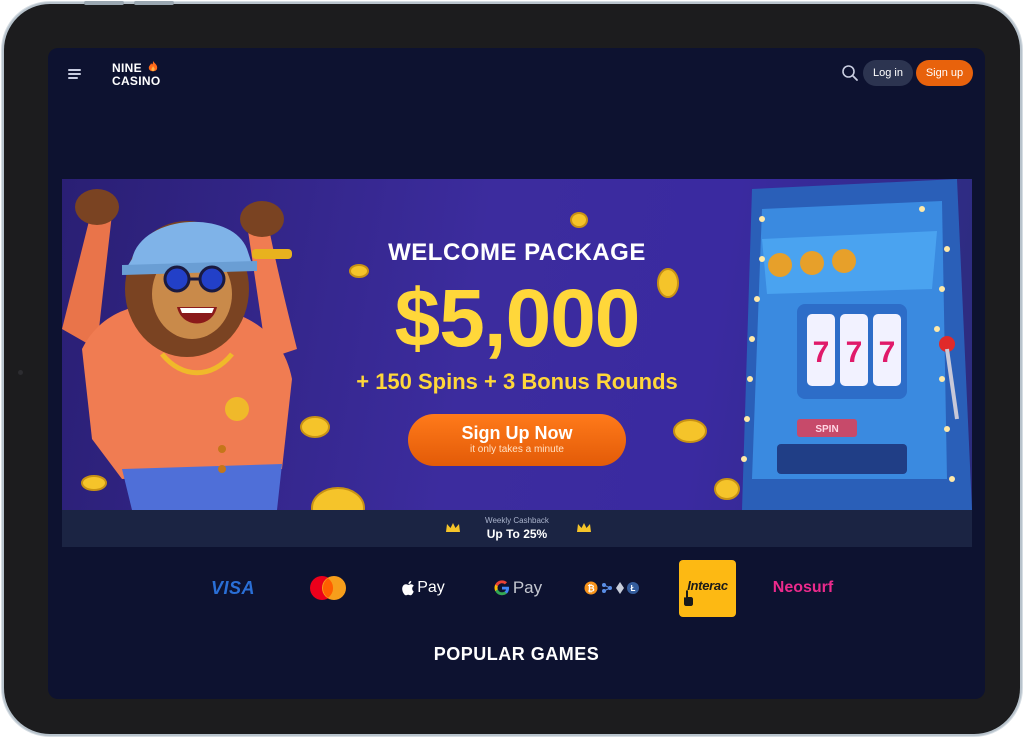 This screenshot has height=738, width=1024. Describe the element at coordinates (501, 588) in the screenshot. I see `google-g-icon` at that location.